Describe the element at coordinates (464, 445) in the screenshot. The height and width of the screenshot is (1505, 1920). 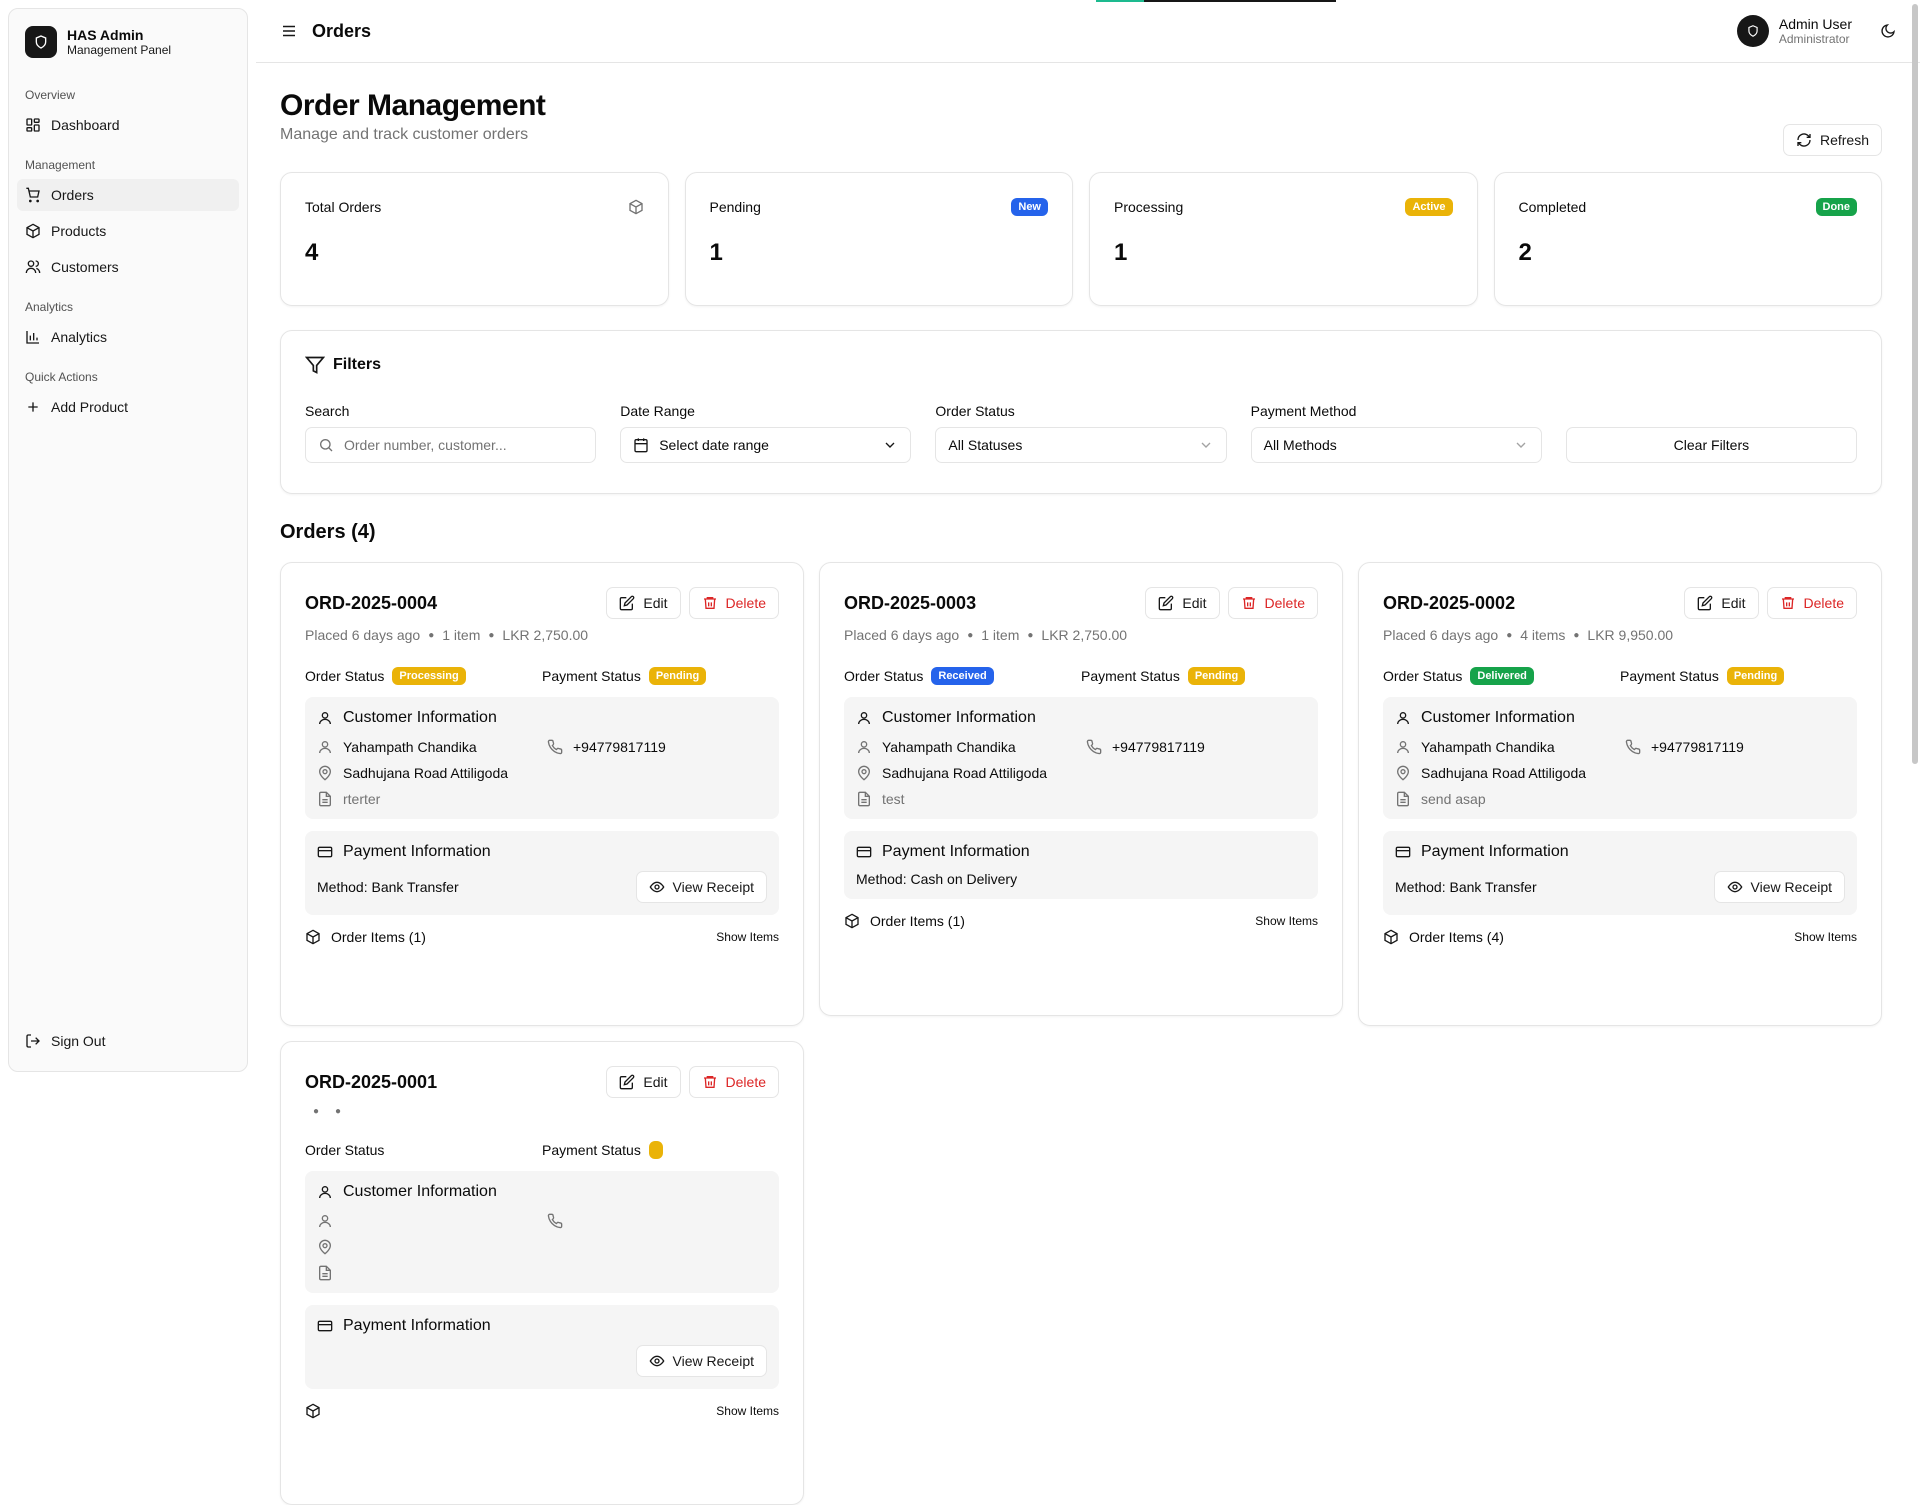
I see `search-input` at that location.